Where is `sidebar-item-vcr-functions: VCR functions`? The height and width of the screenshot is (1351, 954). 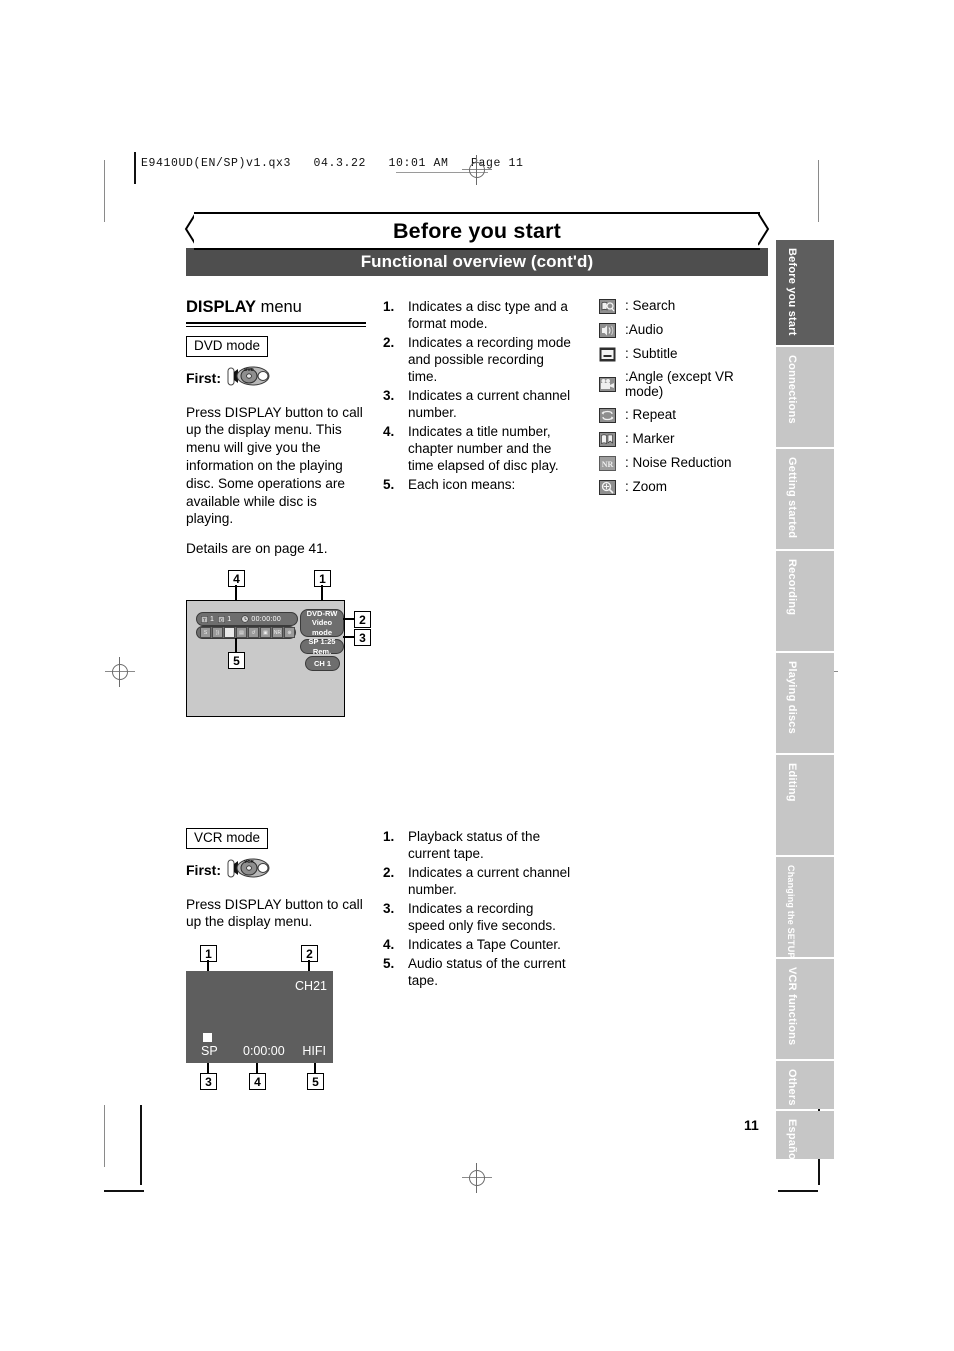
sidebar-item-vcr-functions: VCR functions is located at coordinates (805, 1009).